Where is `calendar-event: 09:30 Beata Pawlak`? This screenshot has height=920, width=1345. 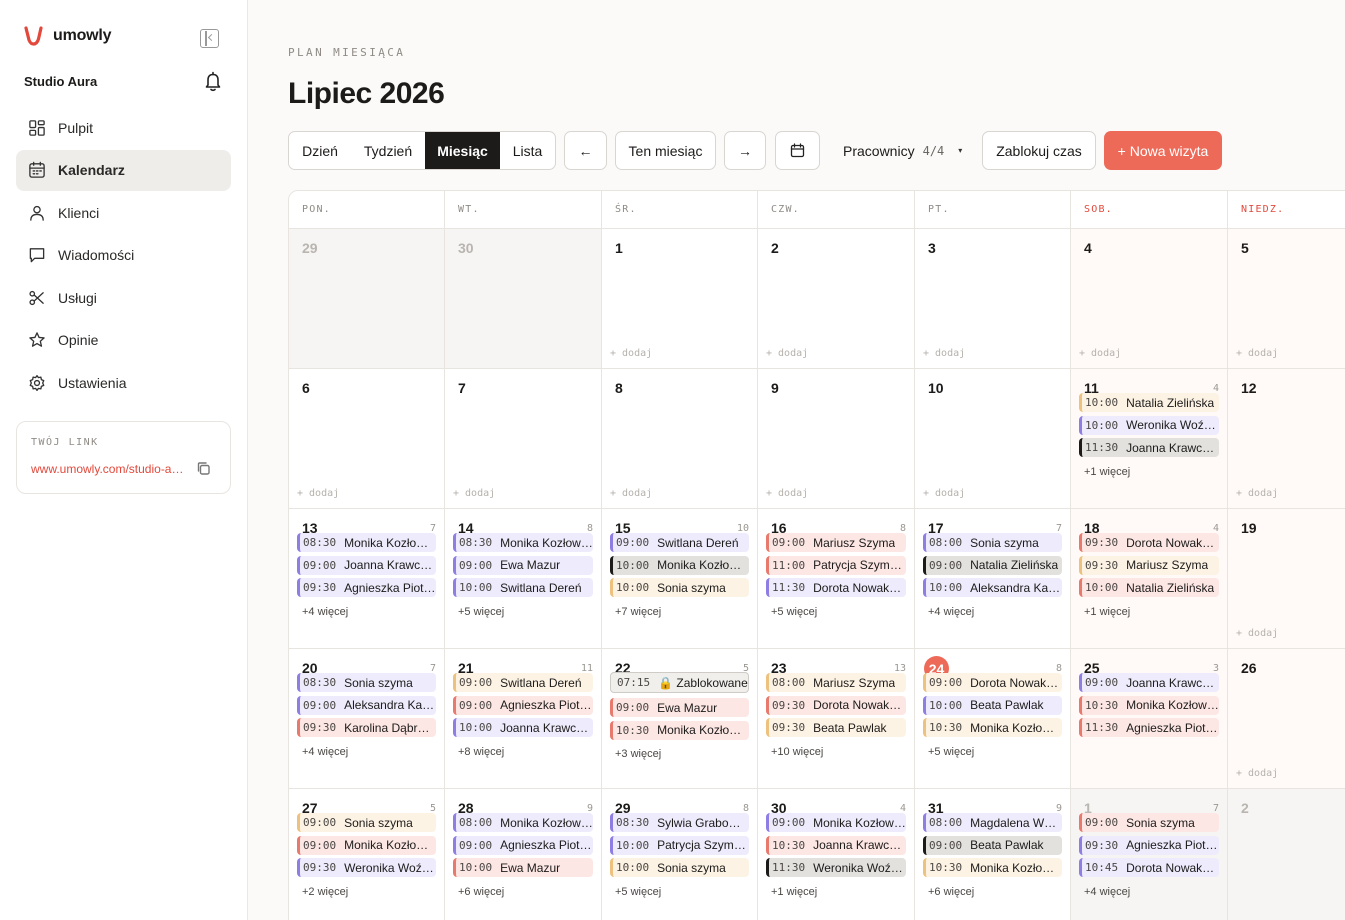 calendar-event: 09:30 Beata Pawlak is located at coordinates (836, 727).